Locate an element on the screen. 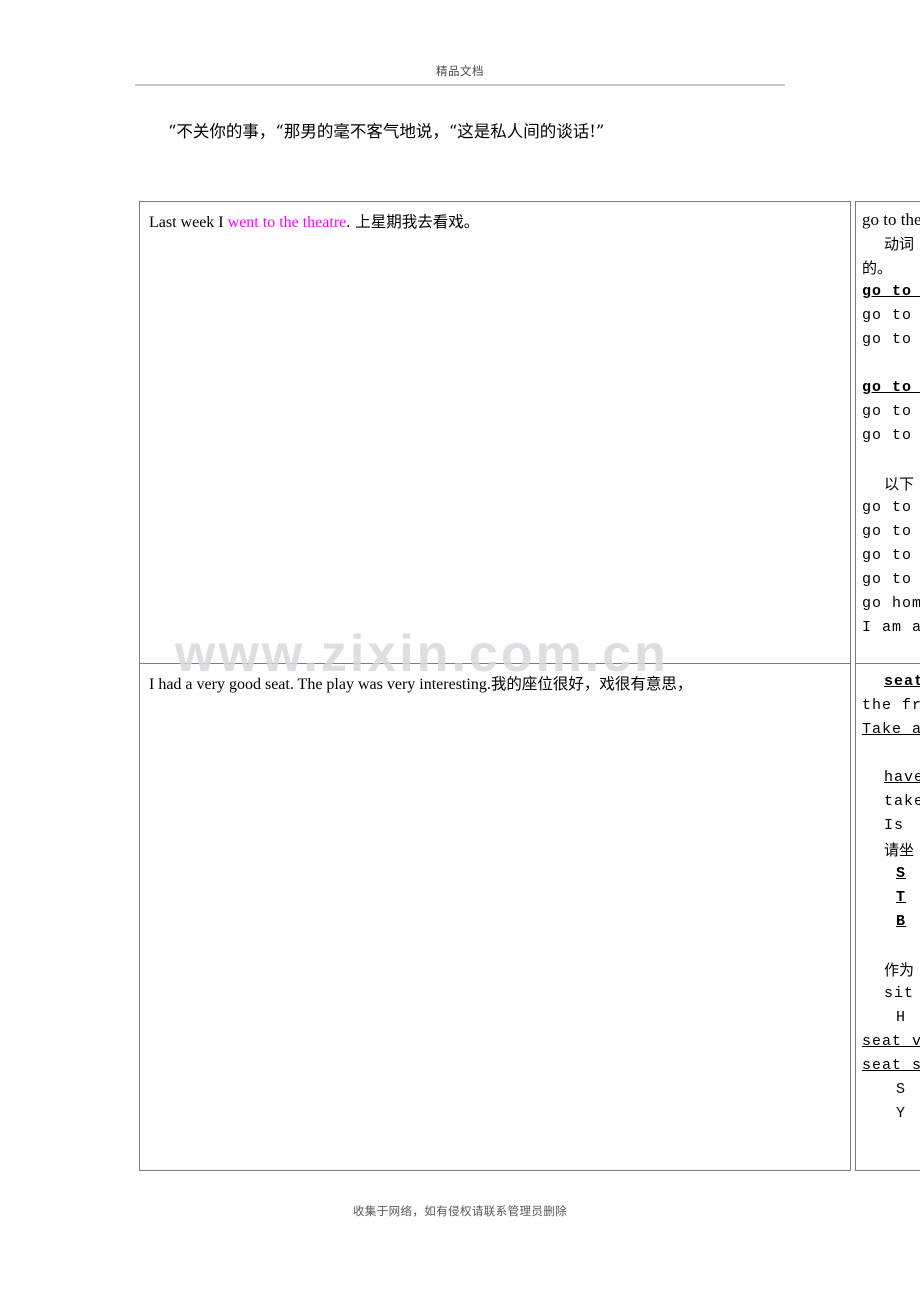 This screenshot has width=920, height=1302. note-line: seat is located at coordinates (902, 681).